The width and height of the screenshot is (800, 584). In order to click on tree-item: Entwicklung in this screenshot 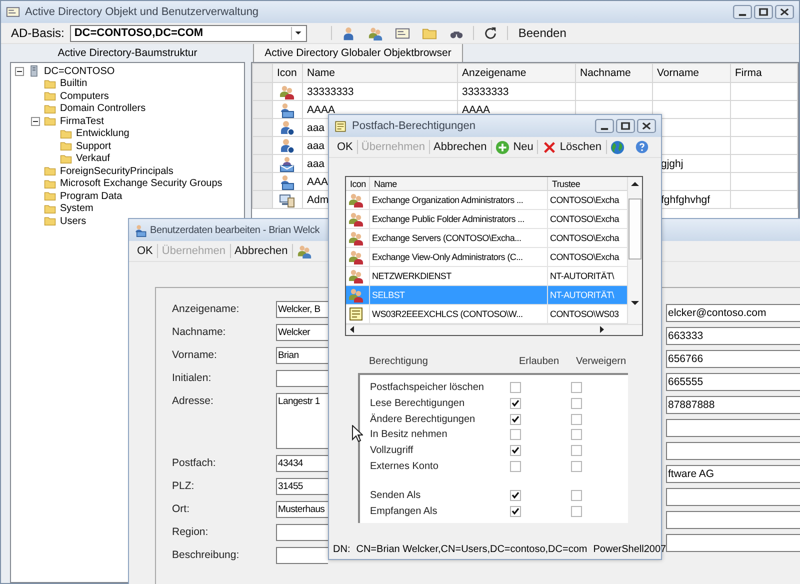, I will do `click(103, 134)`.